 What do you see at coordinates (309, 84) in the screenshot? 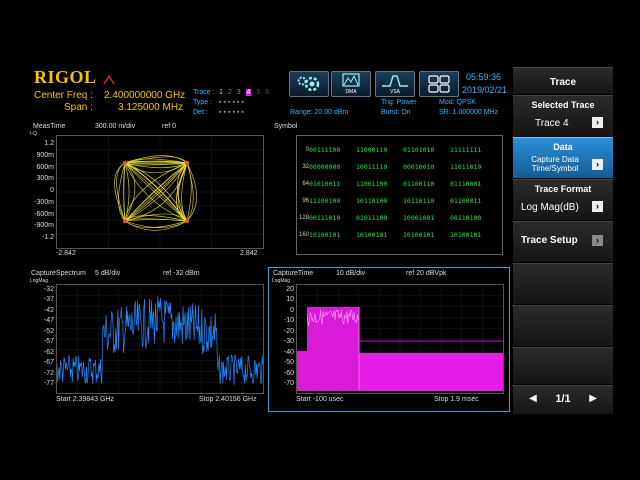
I see `settings-button` at bounding box center [309, 84].